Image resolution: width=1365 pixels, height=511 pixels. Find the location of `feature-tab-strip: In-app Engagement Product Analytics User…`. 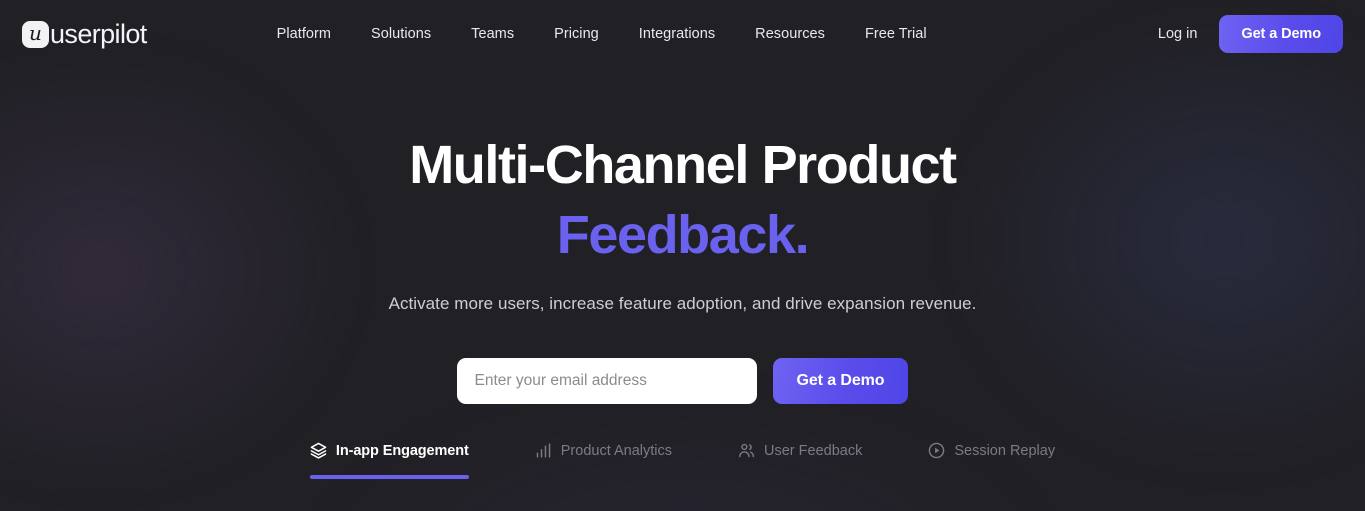

feature-tab-strip: In-app Engagement Product Analytics User… is located at coordinates (682, 461).